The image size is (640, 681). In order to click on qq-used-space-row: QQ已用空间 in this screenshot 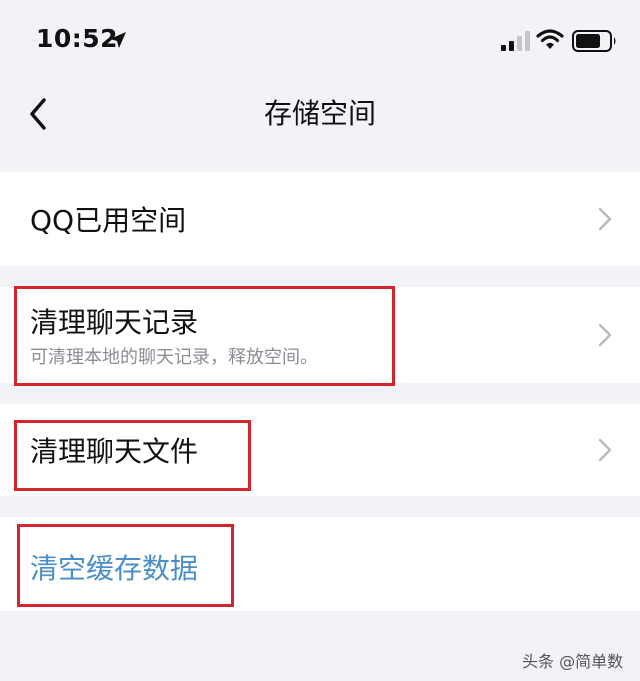, I will do `click(320, 219)`.